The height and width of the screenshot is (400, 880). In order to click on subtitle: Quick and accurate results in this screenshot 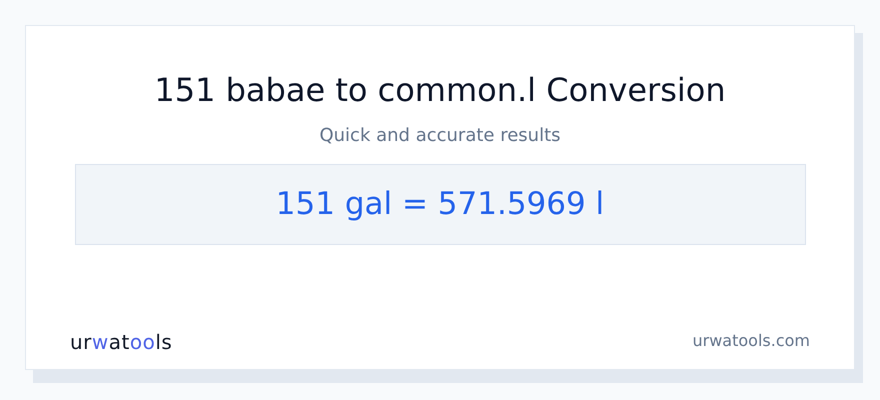, I will do `click(440, 136)`.